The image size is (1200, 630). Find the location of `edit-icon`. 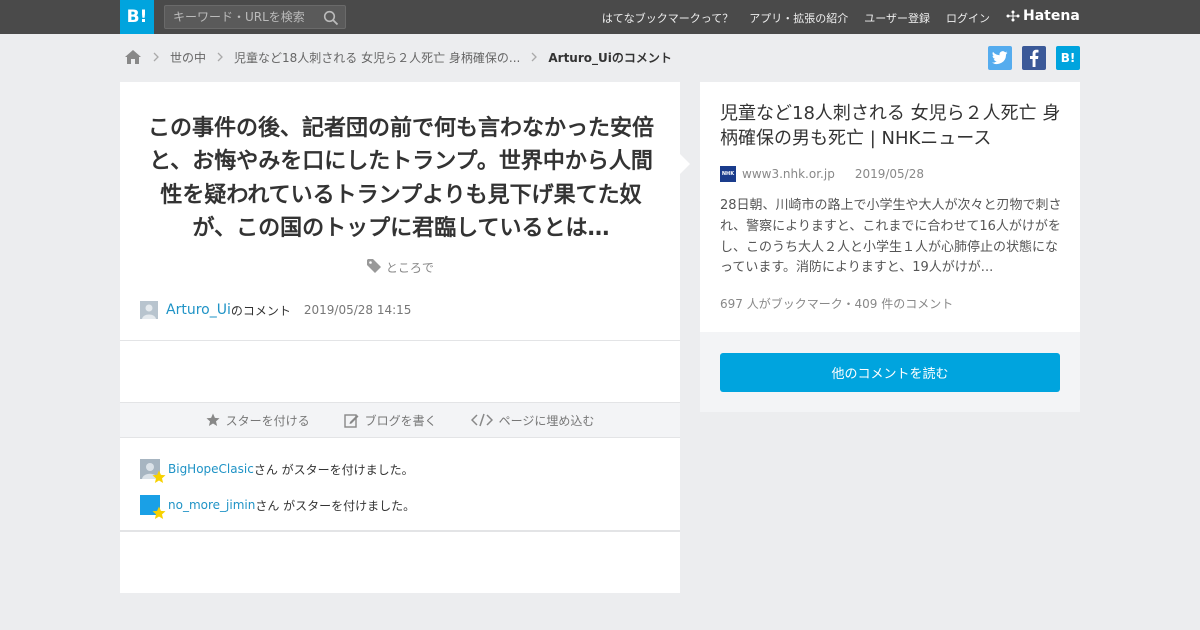

edit-icon is located at coordinates (351, 420).